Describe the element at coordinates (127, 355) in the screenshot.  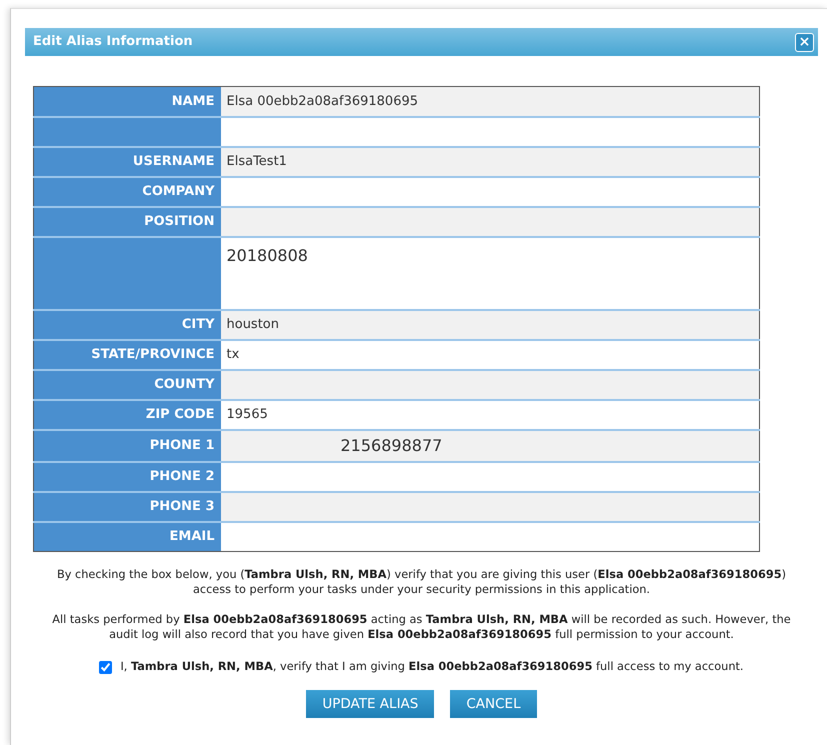
I see `field-label: STATE/PROVINCE` at that location.